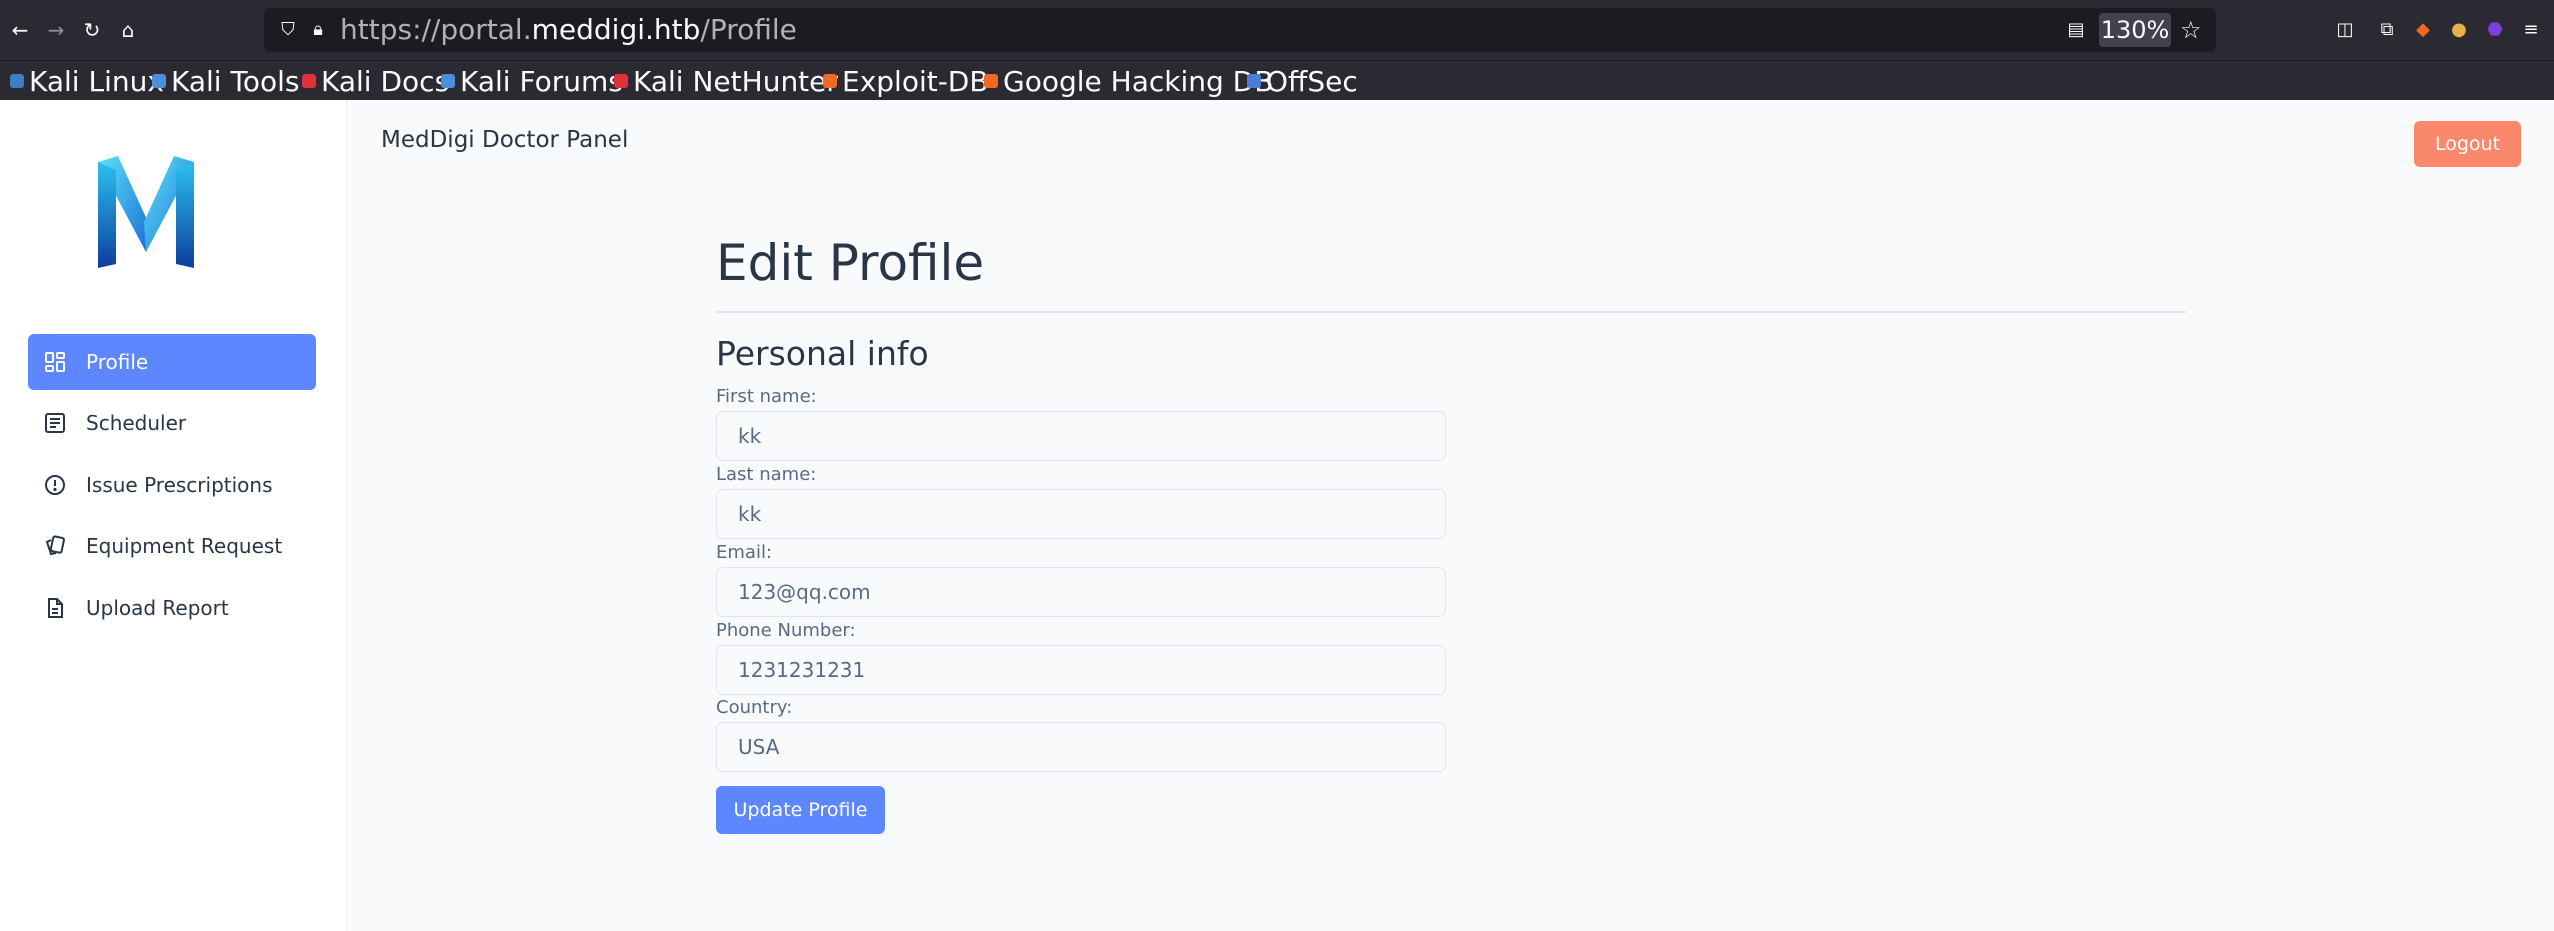 This screenshot has height=931, width=2554. Describe the element at coordinates (1081, 436) in the screenshot. I see `first-name-field` at that location.